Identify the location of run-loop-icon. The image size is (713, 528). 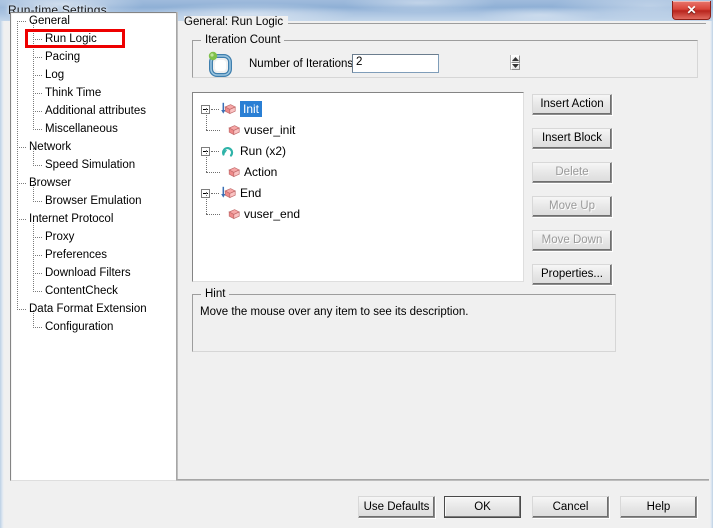
(228, 151).